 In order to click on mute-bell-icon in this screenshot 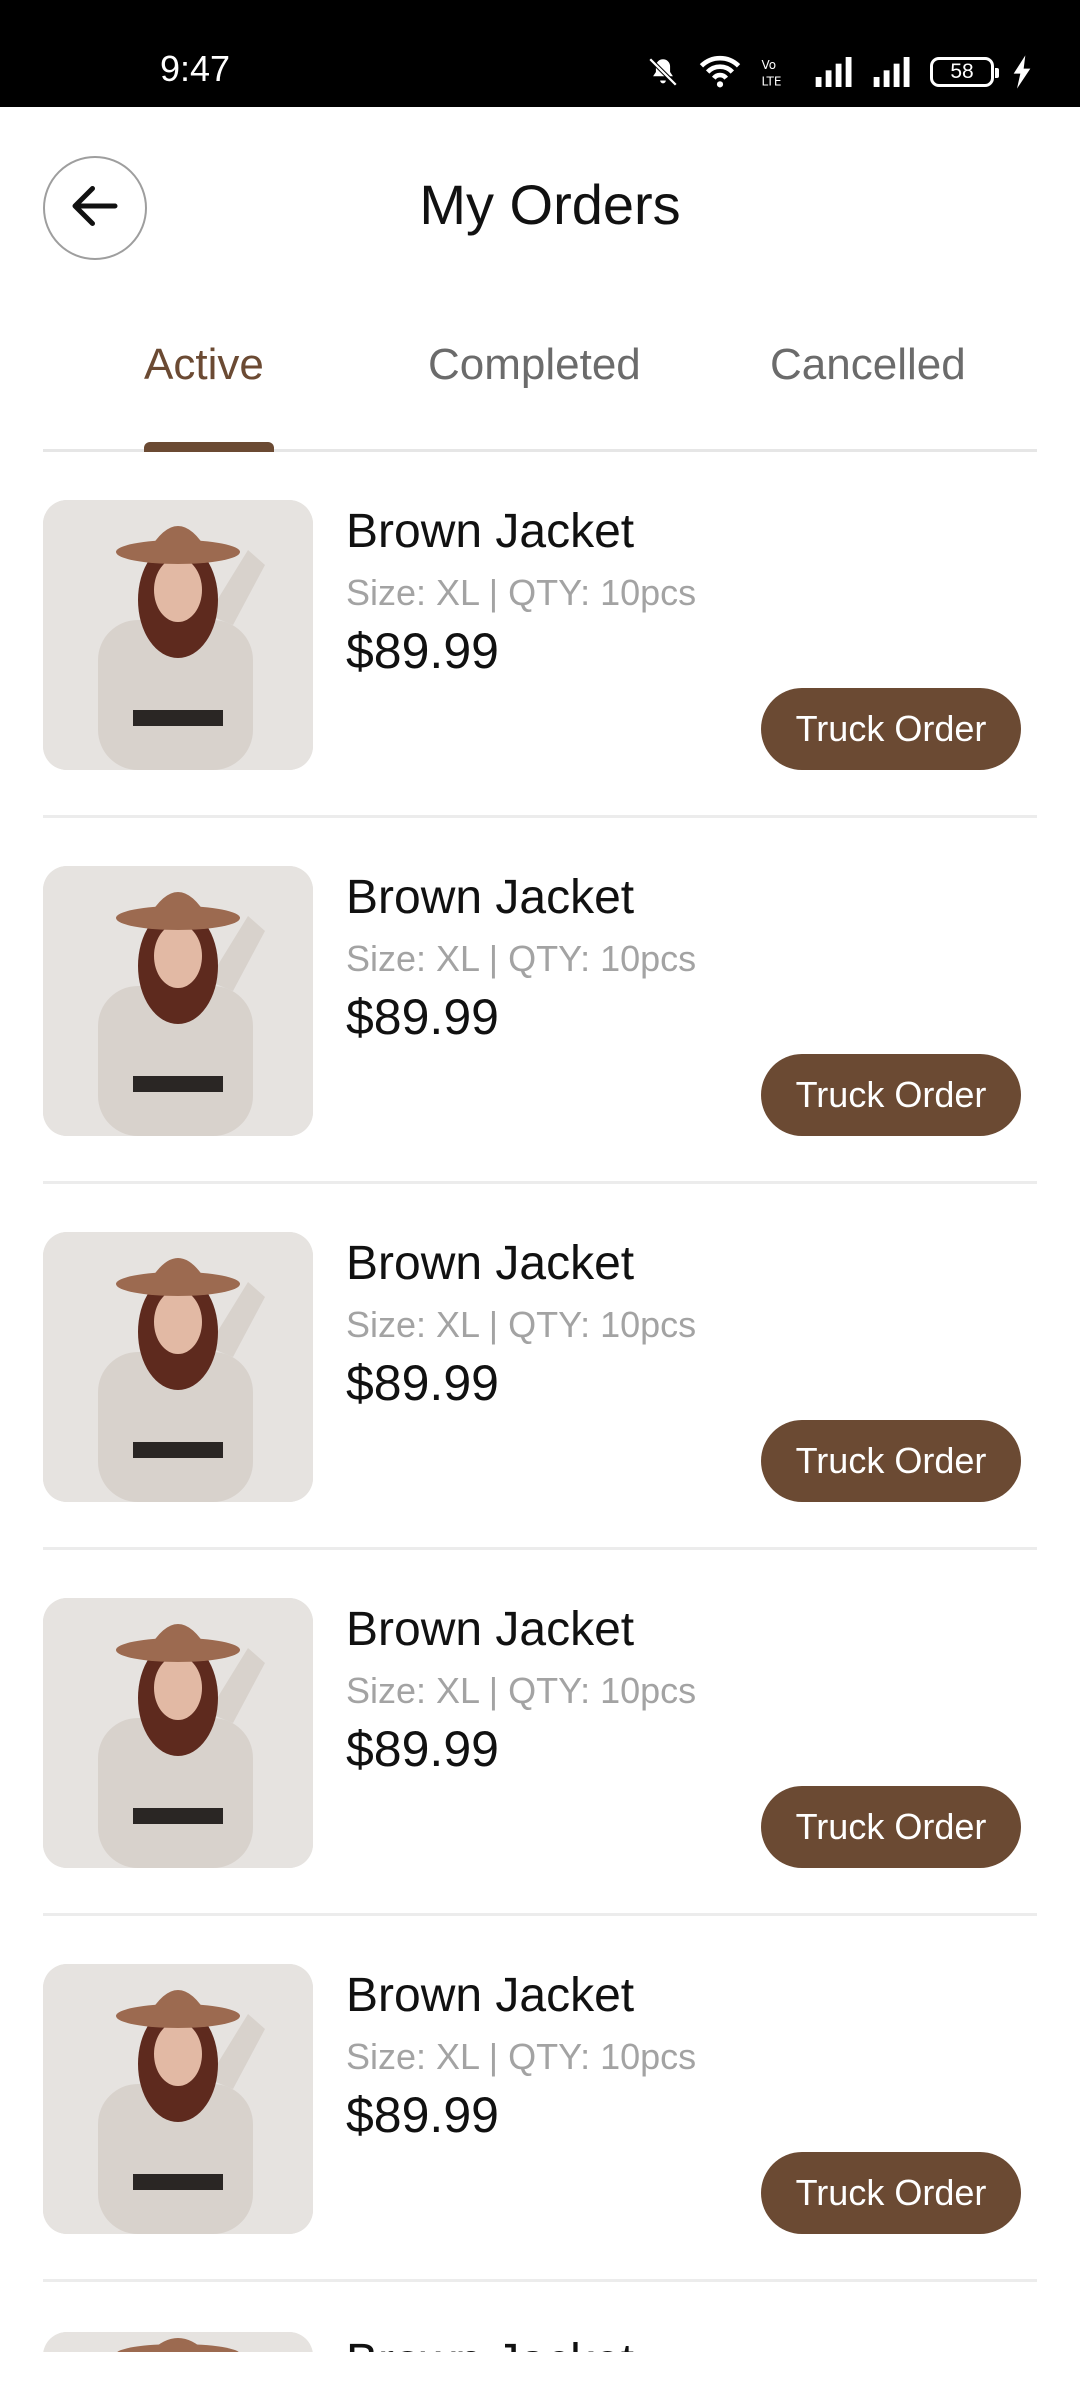, I will do `click(663, 72)`.